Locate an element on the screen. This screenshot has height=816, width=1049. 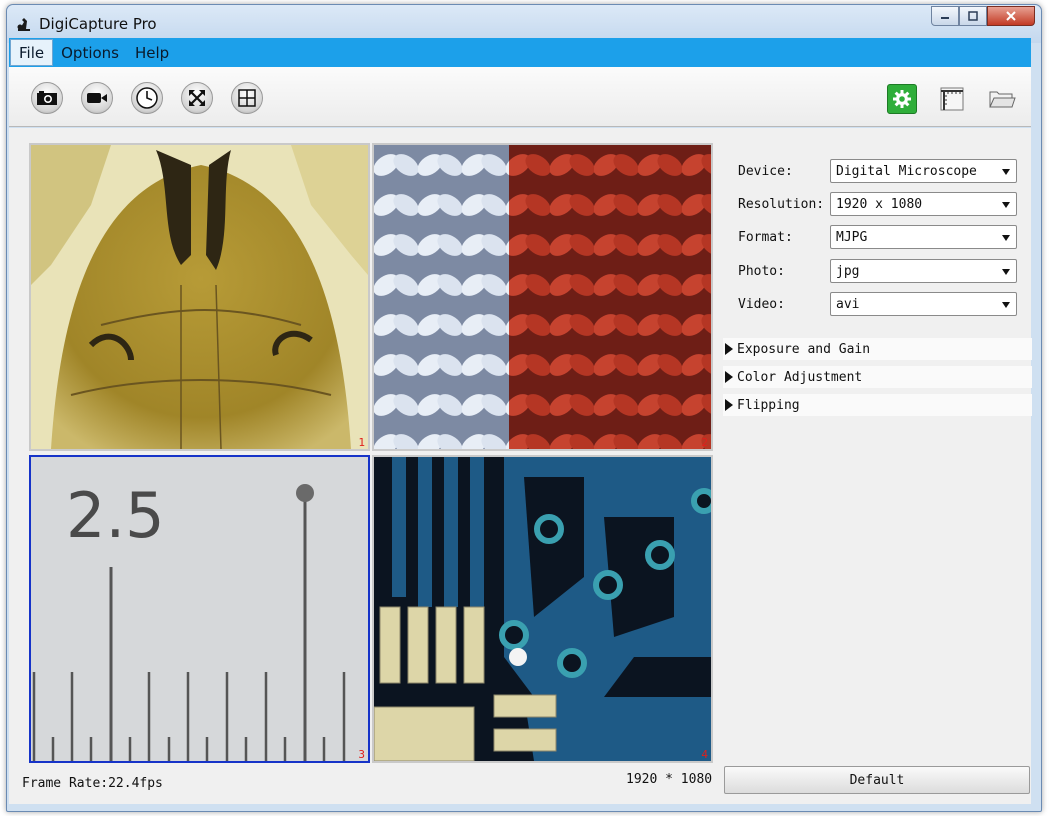
measure-icon is located at coordinates (952, 99).